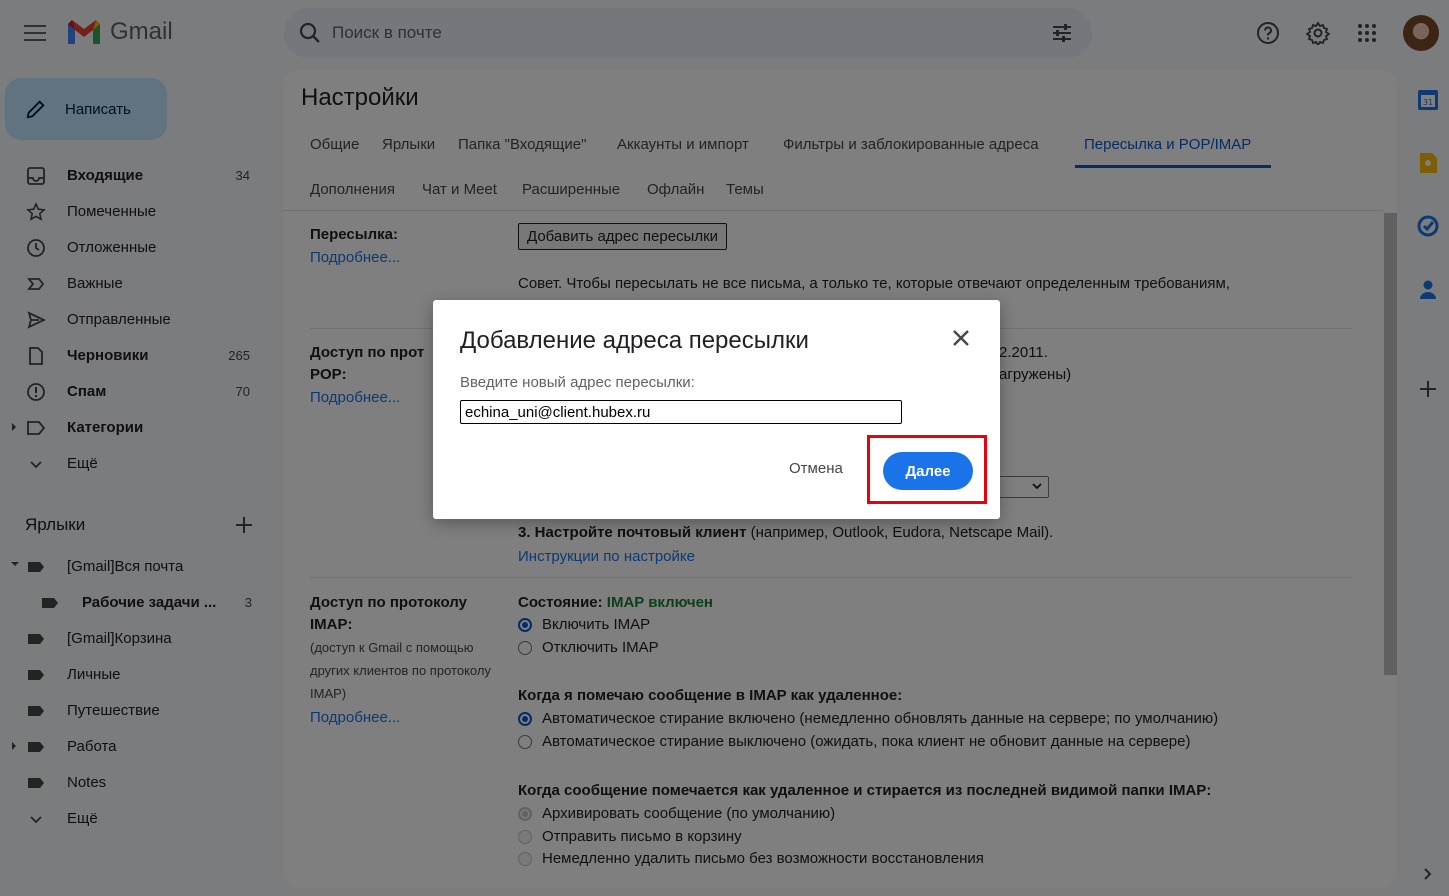 The height and width of the screenshot is (896, 1449). What do you see at coordinates (961, 338) in the screenshot?
I see `close-icon` at bounding box center [961, 338].